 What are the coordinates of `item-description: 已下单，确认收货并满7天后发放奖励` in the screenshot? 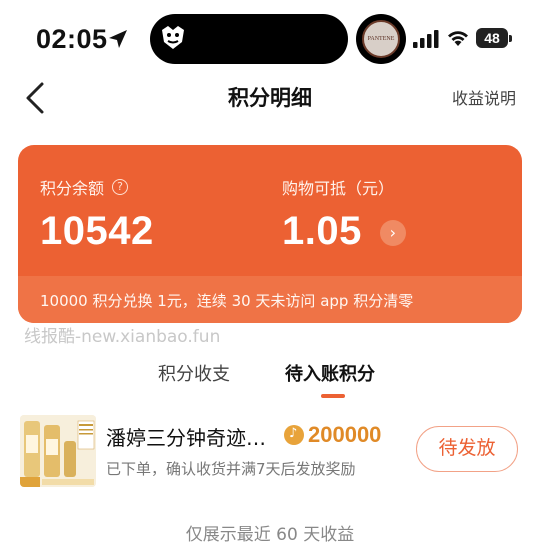 It's located at (231, 469).